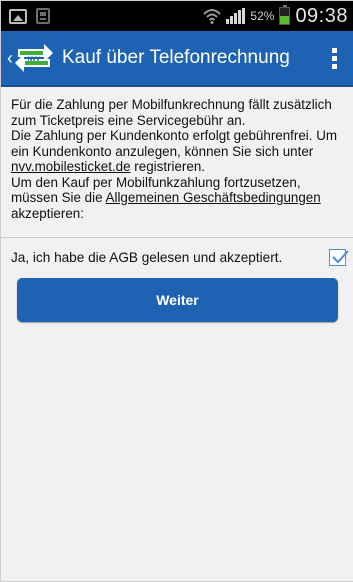  Describe the element at coordinates (177, 16) in the screenshot. I see `status-bar: 52% 09:38` at that location.